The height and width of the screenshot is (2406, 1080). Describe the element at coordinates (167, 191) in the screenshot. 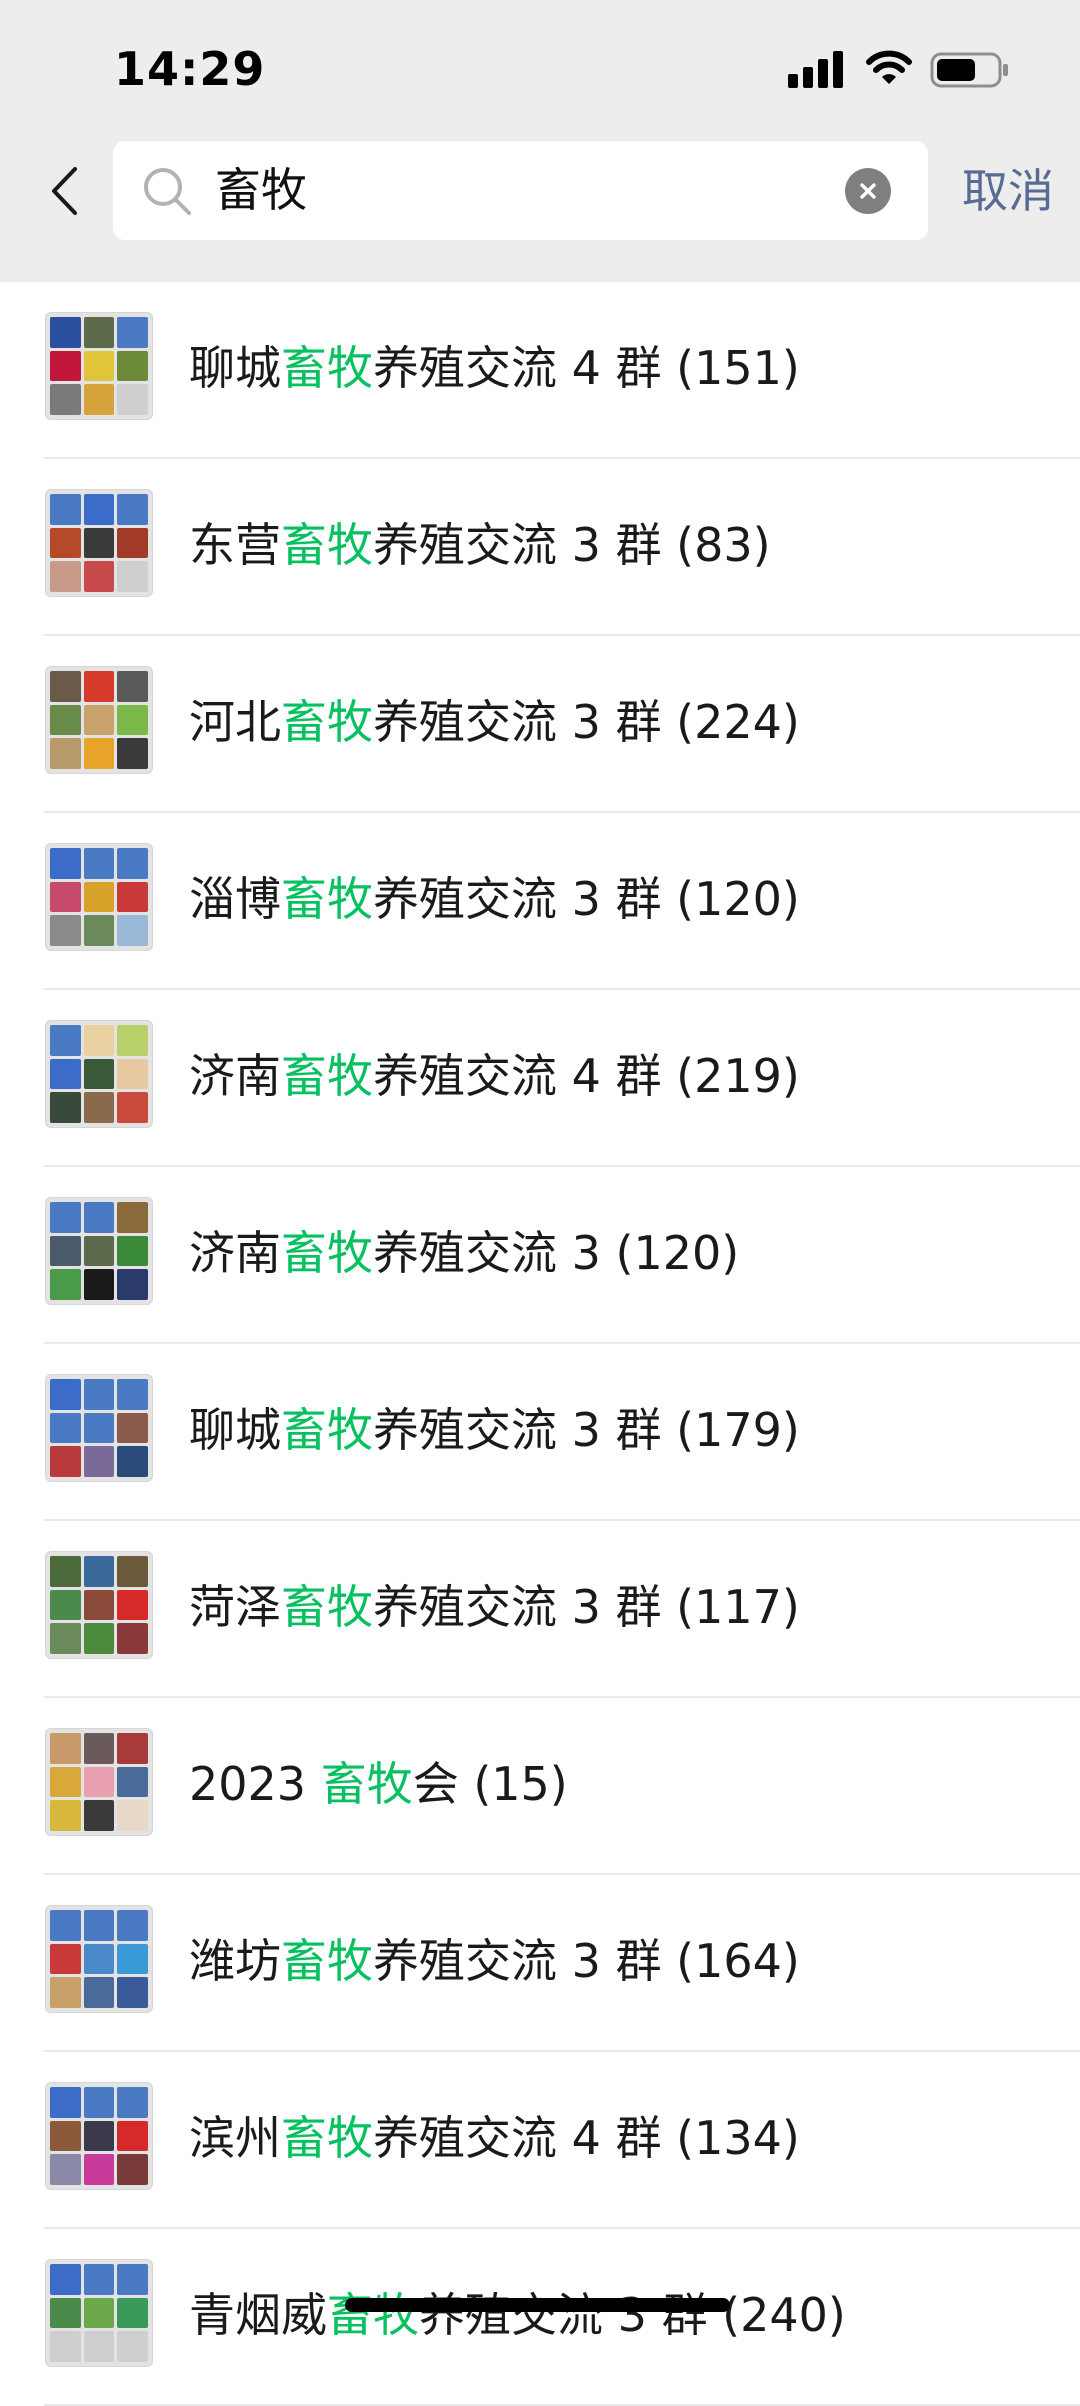

I see `search-icon` at that location.